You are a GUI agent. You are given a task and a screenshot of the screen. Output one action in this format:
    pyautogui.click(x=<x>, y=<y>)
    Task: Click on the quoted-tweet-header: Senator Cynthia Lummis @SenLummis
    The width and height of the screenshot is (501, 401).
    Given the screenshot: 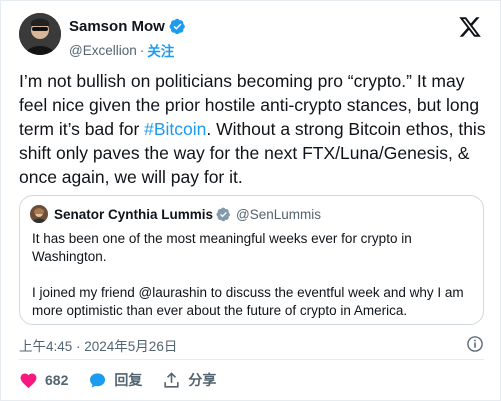 What is the action you would take?
    pyautogui.click(x=175, y=214)
    